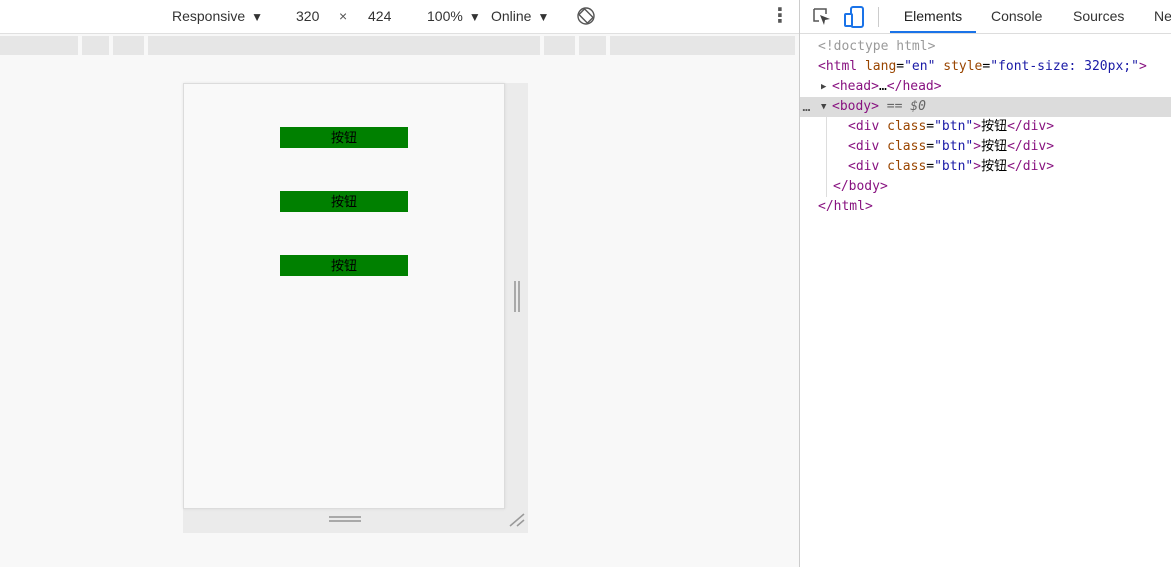 The image size is (1171, 567). What do you see at coordinates (878, 17) in the screenshot?
I see `toolbar-divider` at bounding box center [878, 17].